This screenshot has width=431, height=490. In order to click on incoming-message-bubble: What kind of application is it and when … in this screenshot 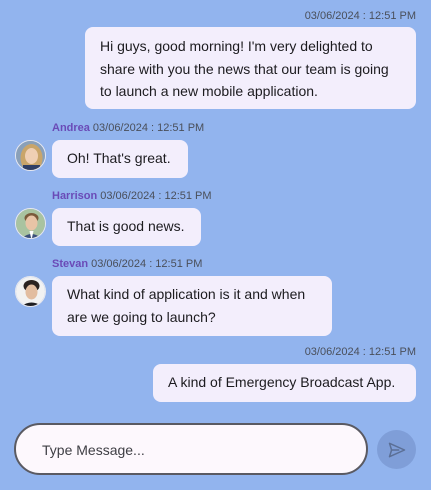, I will do `click(192, 306)`.